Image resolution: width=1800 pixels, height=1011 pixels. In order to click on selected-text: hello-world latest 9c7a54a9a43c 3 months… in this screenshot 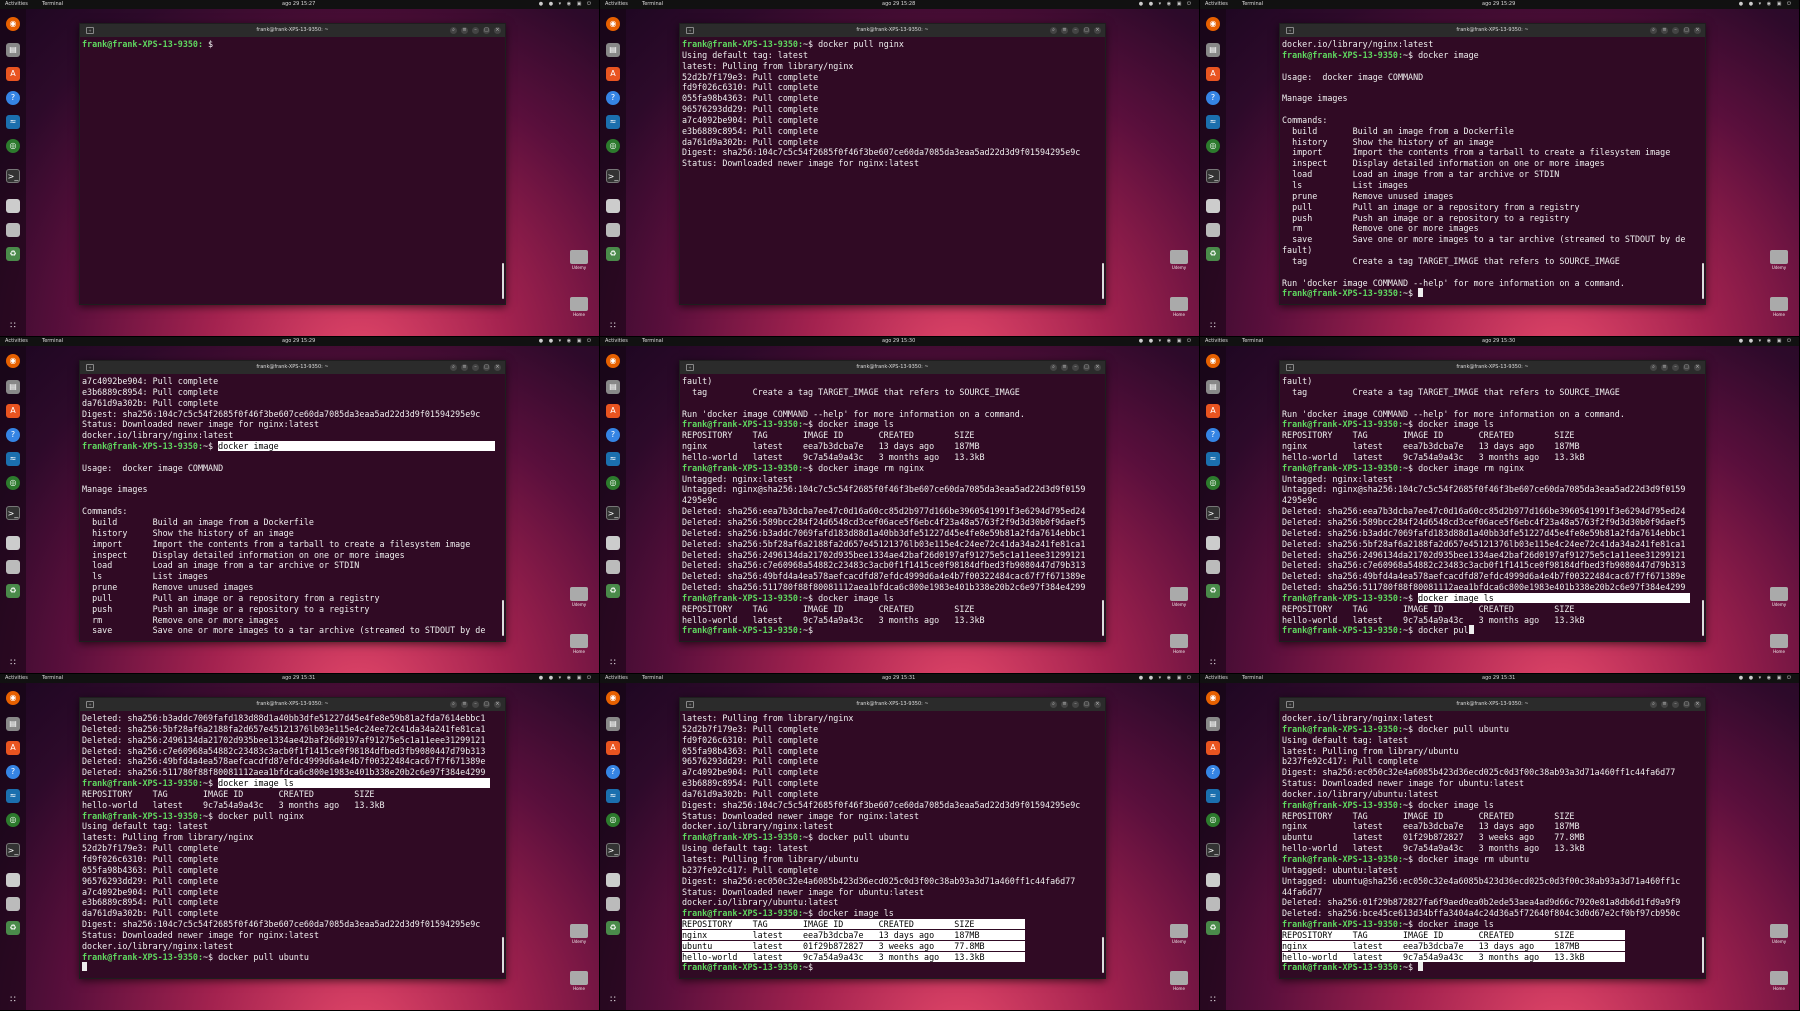, I will do `click(1453, 956)`.